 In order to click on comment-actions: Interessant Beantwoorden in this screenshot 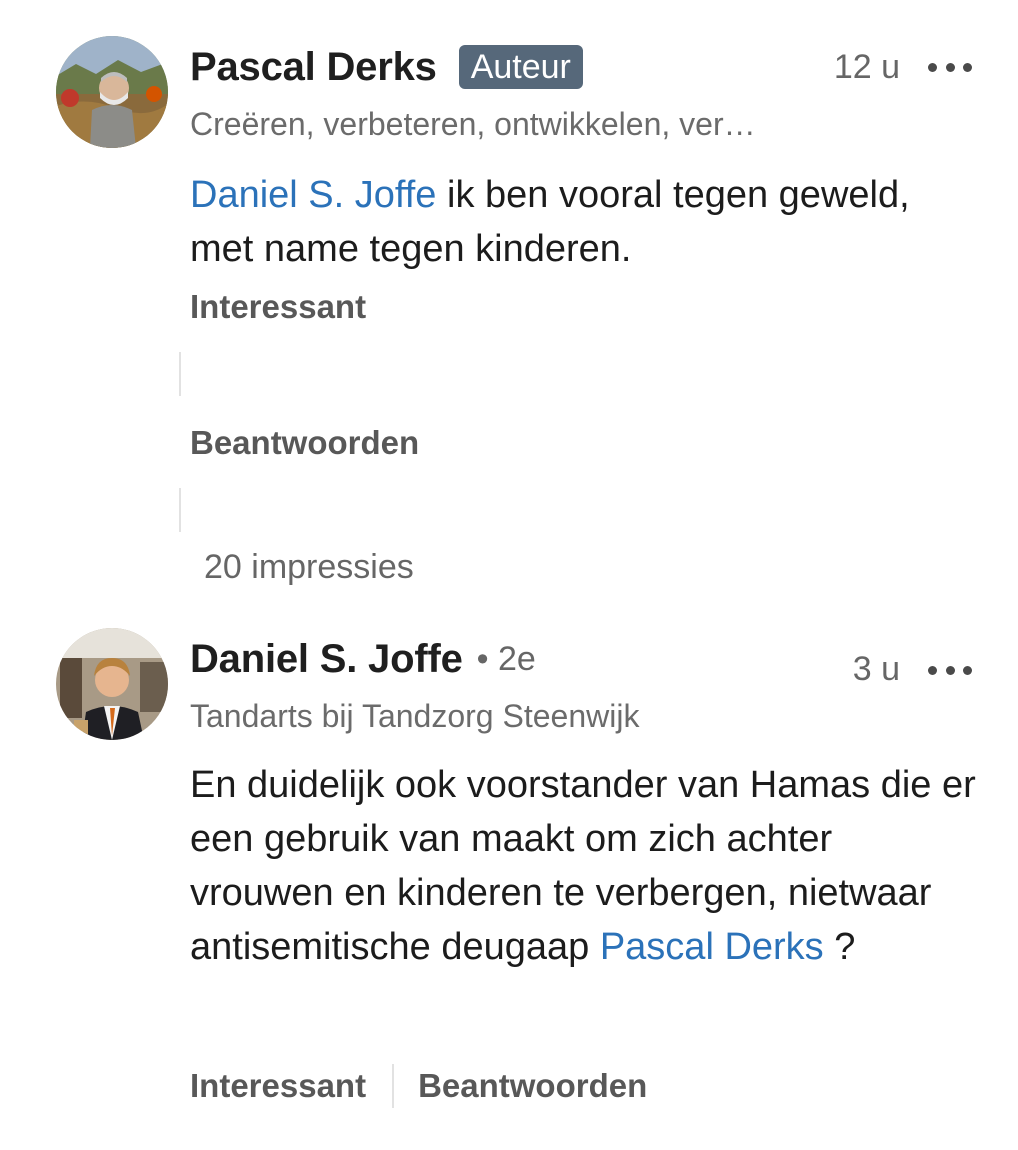, I will do `click(418, 1086)`.